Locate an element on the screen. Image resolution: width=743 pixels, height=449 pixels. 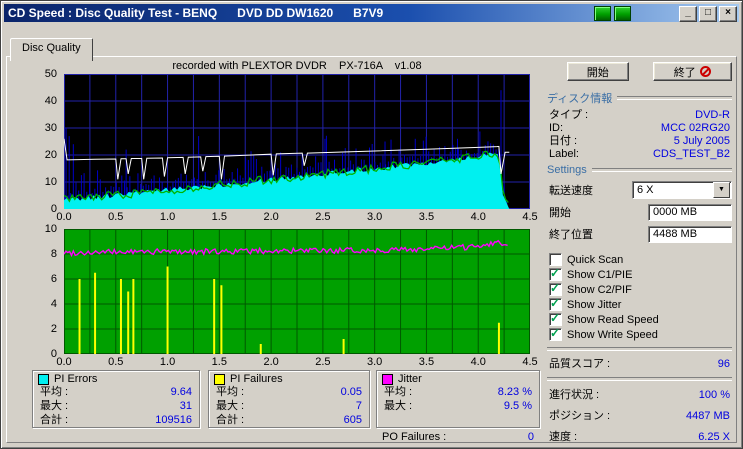
show-jitter-checkbox: ✓ is located at coordinates (555, 303).